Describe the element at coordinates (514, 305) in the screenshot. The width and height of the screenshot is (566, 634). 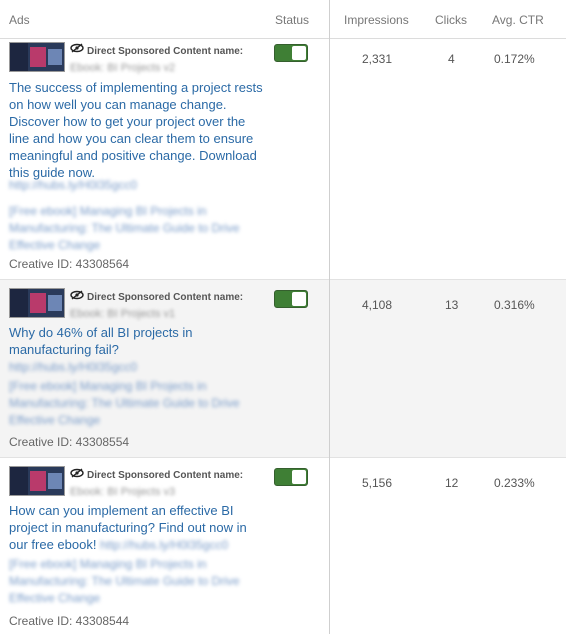
I see `ctr-value: 0.316%` at that location.